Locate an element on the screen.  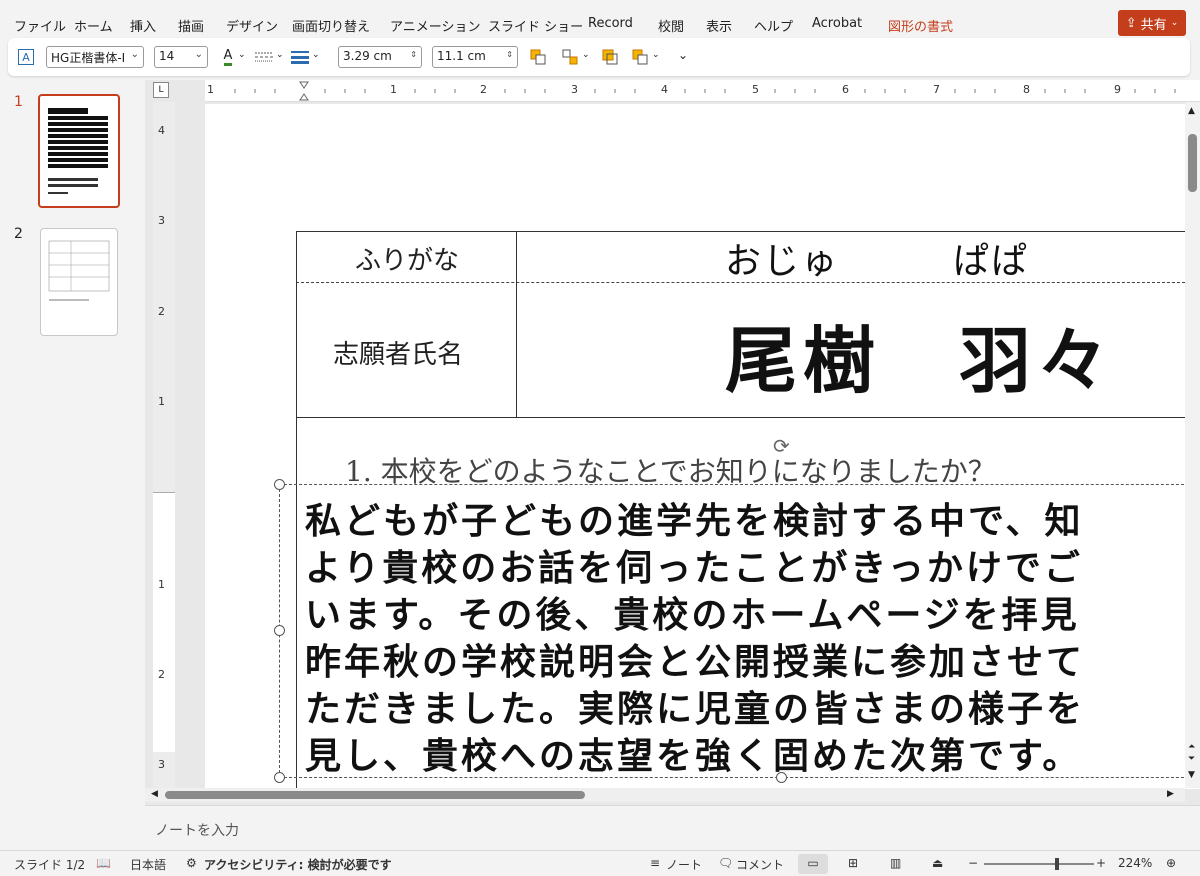
language-indicator: 日本語 is located at coordinates (148, 864).